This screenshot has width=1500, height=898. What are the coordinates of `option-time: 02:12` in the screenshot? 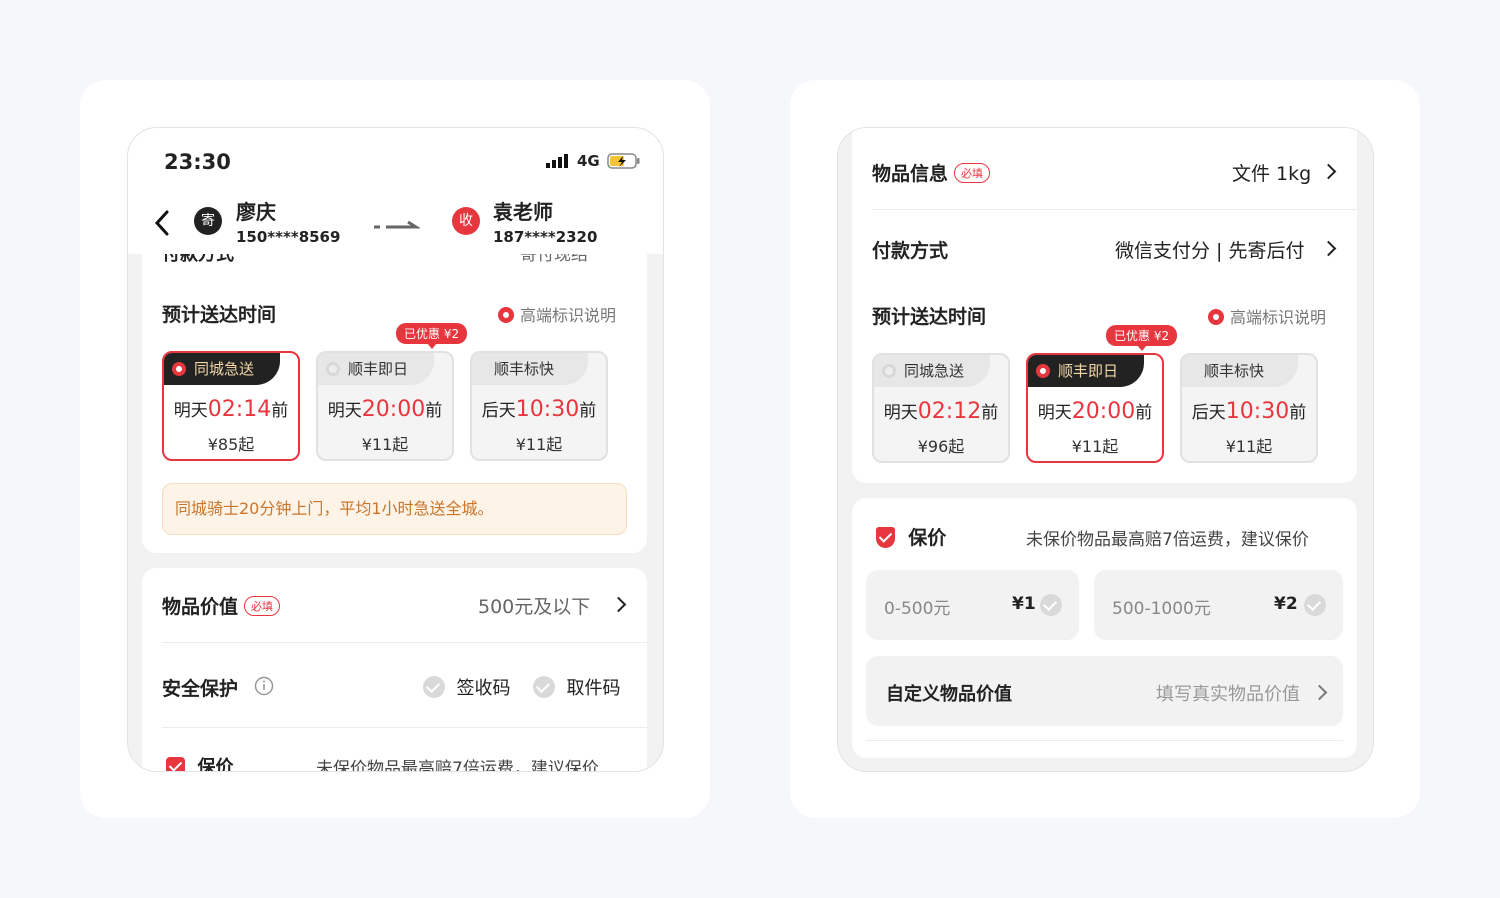 It's located at (949, 411).